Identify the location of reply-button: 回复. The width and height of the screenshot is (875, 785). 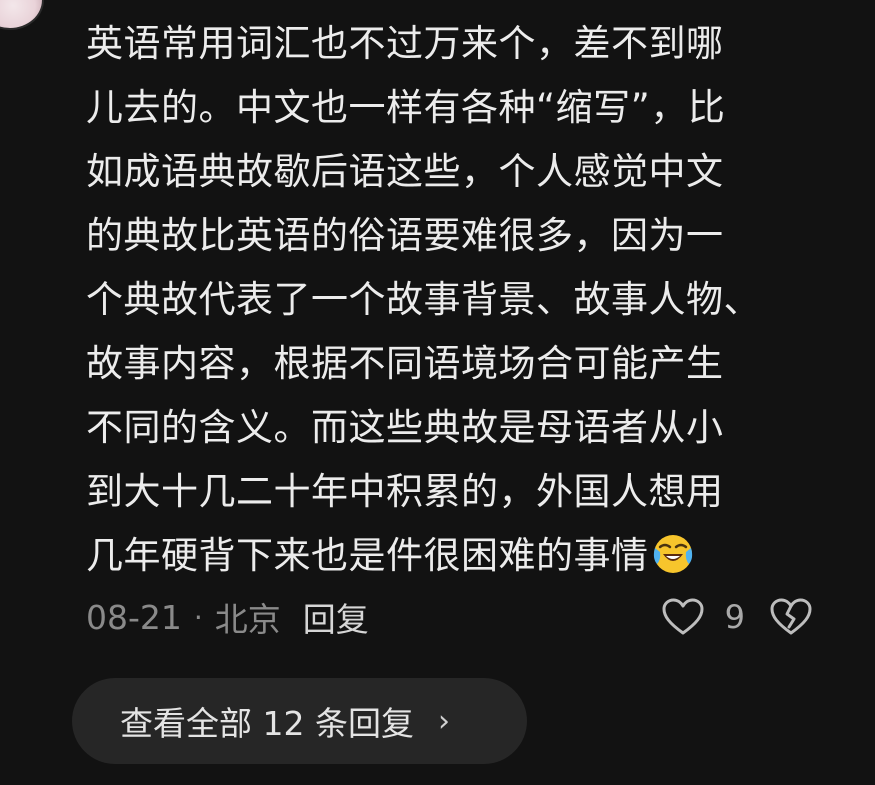
(336, 617).